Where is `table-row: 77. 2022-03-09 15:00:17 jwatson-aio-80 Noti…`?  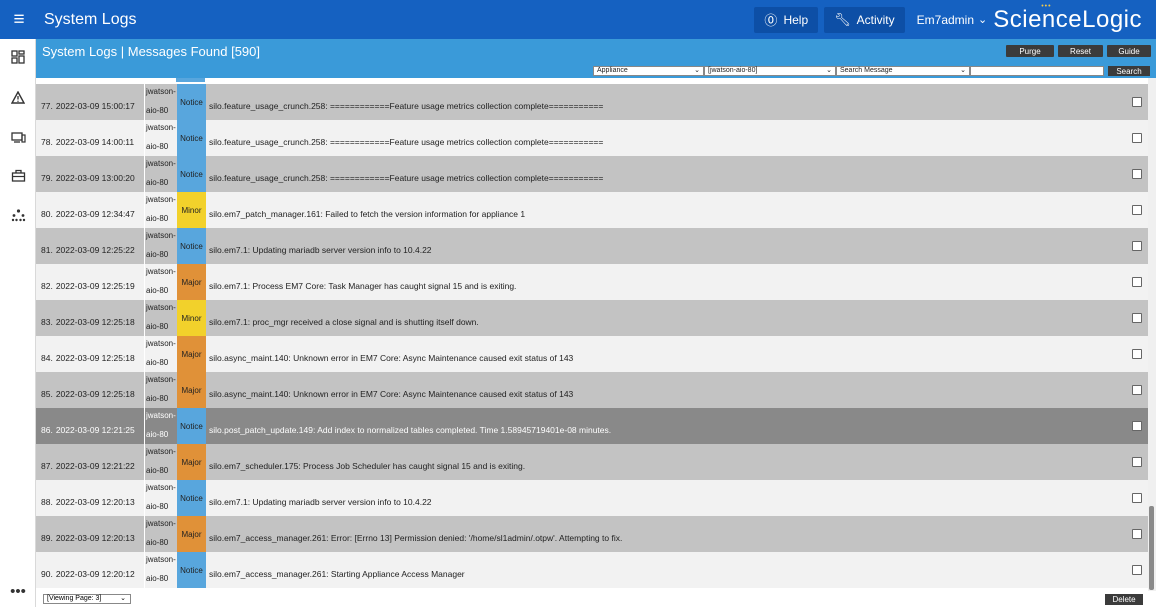
table-row: 77. 2022-03-09 15:00:17 jwatson-aio-80 Noti… is located at coordinates (592, 102).